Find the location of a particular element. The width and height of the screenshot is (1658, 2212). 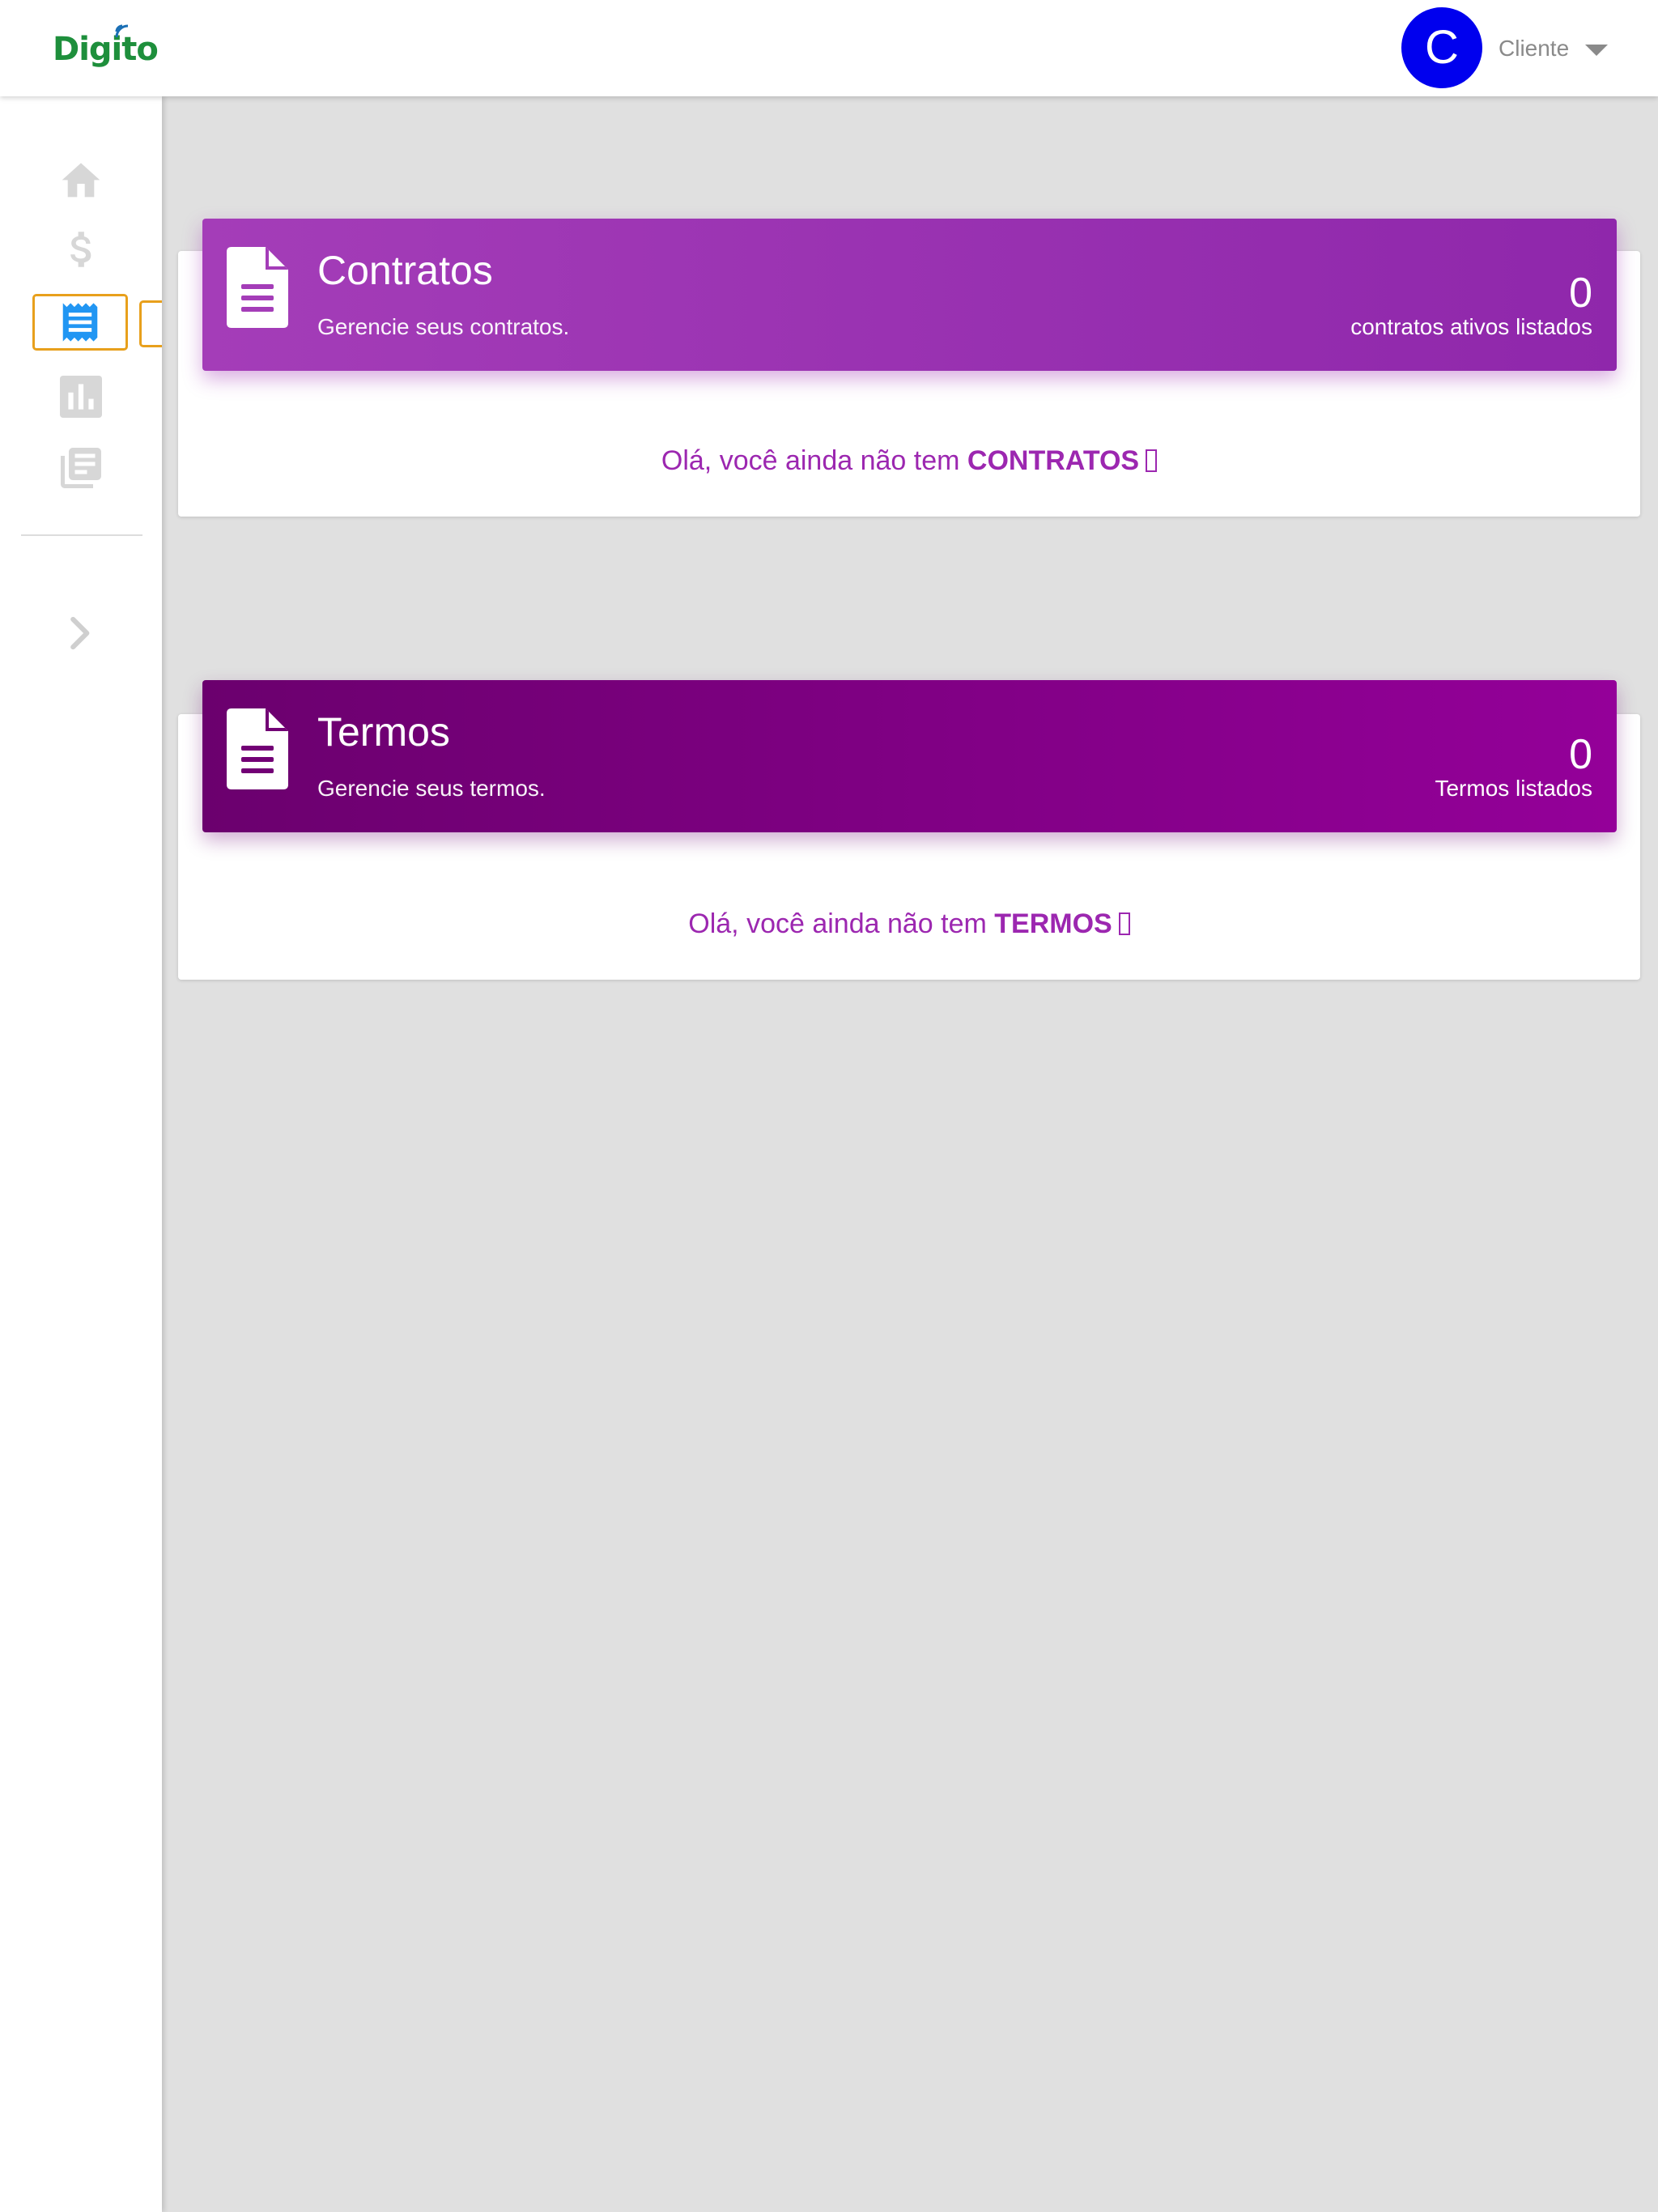

sidebar-item-reports is located at coordinates (81, 397).